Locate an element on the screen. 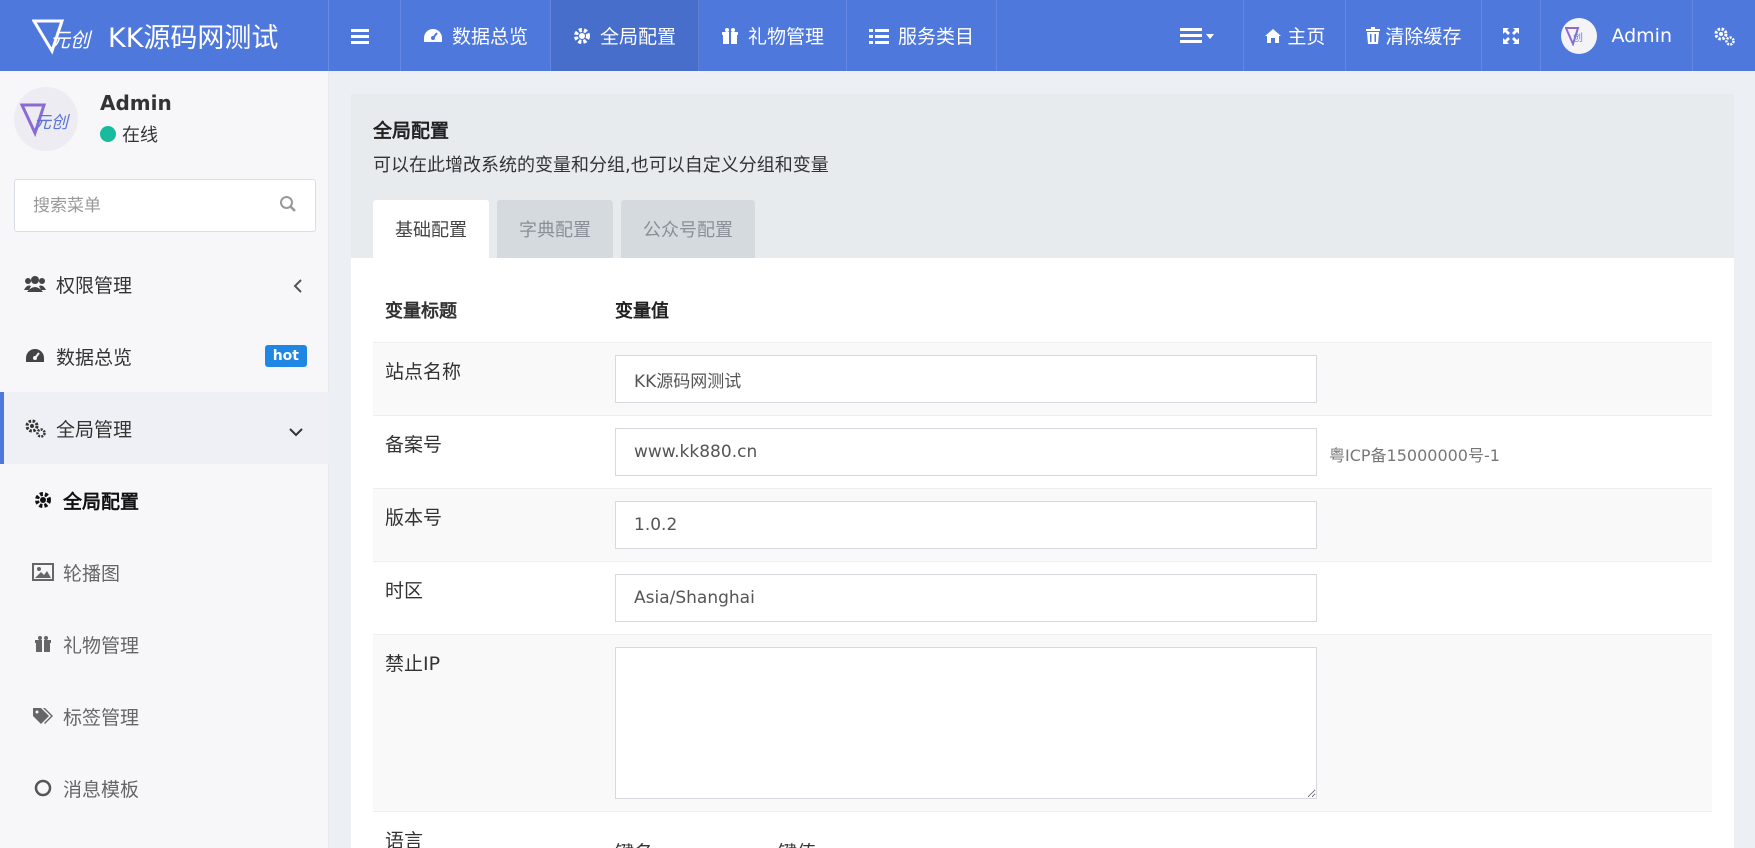 The width and height of the screenshot is (1755, 848). column-header-title: 变量标题 is located at coordinates (421, 311).